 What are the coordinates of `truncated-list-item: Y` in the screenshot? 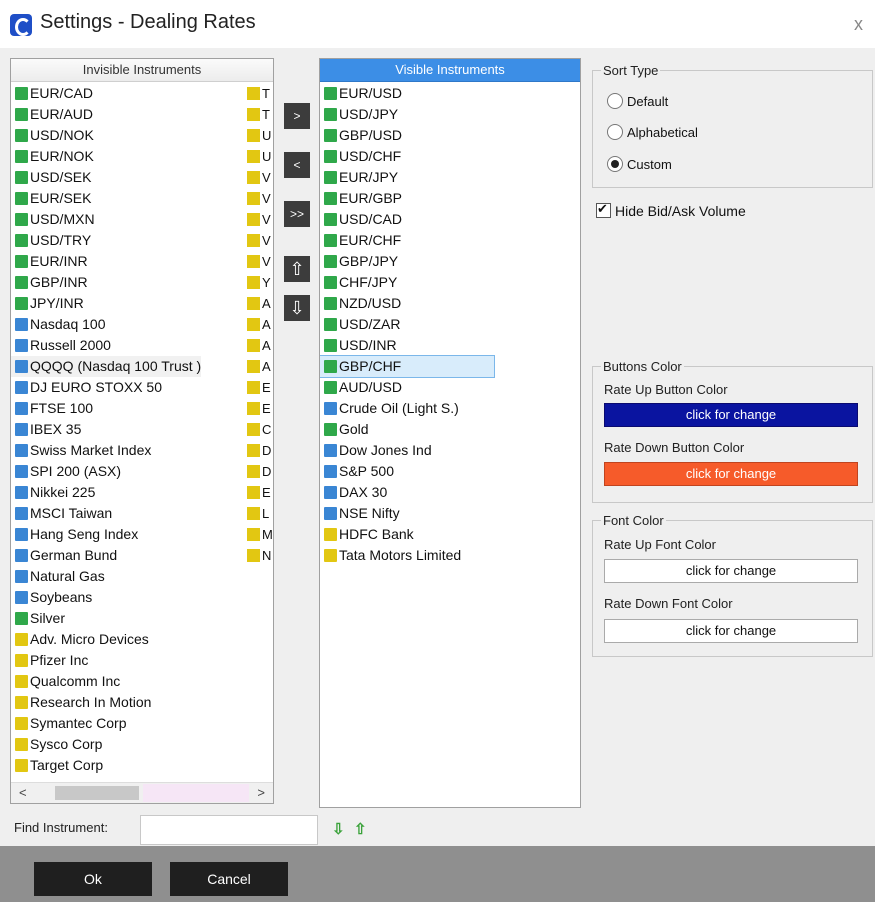 It's located at (258, 282).